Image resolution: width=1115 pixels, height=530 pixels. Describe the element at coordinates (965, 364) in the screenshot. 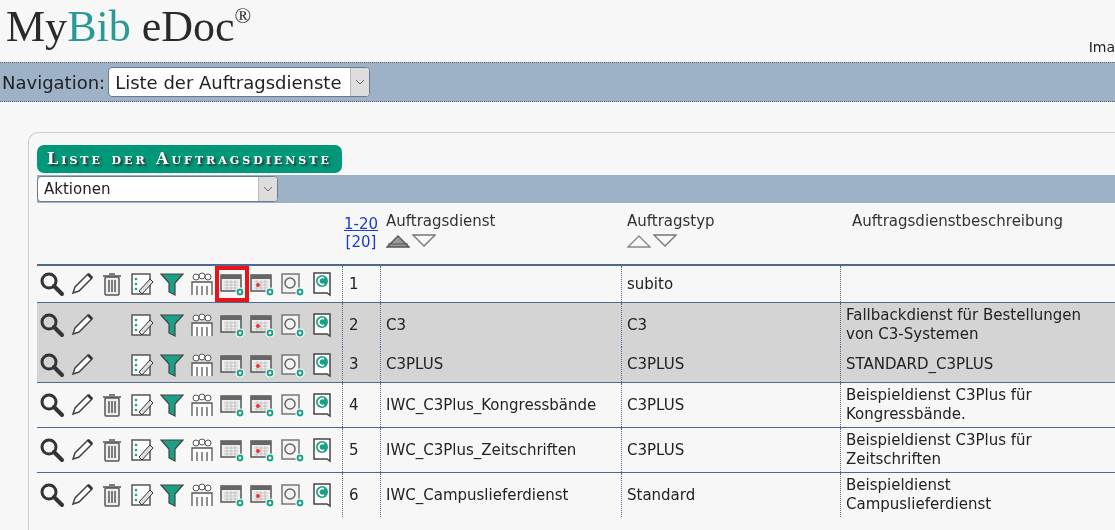

I see `table-cell: STANDARD_C3PLUS` at that location.